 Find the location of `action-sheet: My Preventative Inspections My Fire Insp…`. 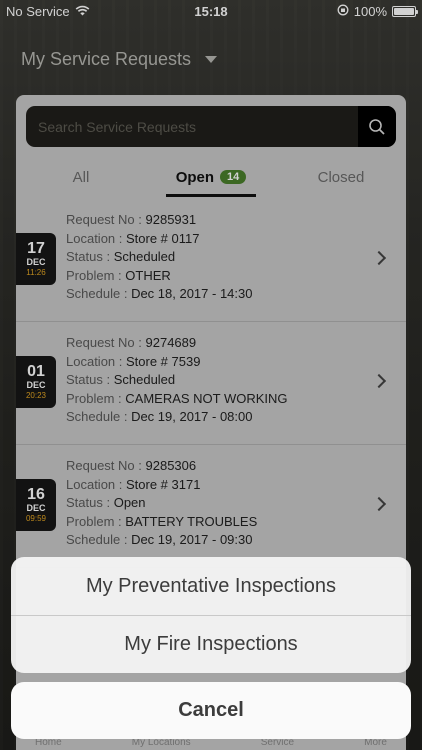

action-sheet: My Preventative Inspections My Fire Insp… is located at coordinates (211, 615).